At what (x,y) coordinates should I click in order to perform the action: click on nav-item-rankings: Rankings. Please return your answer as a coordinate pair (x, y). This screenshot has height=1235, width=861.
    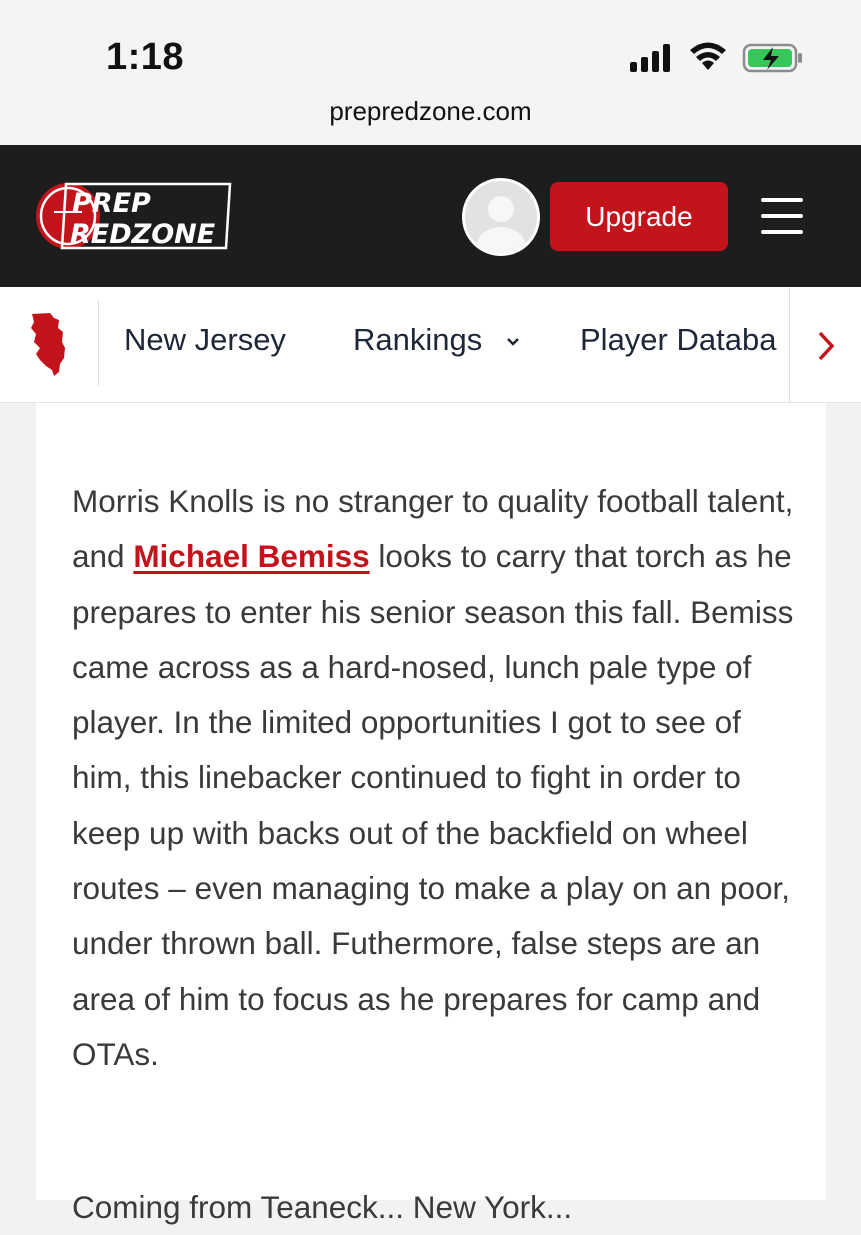
    Looking at the image, I should click on (437, 340).